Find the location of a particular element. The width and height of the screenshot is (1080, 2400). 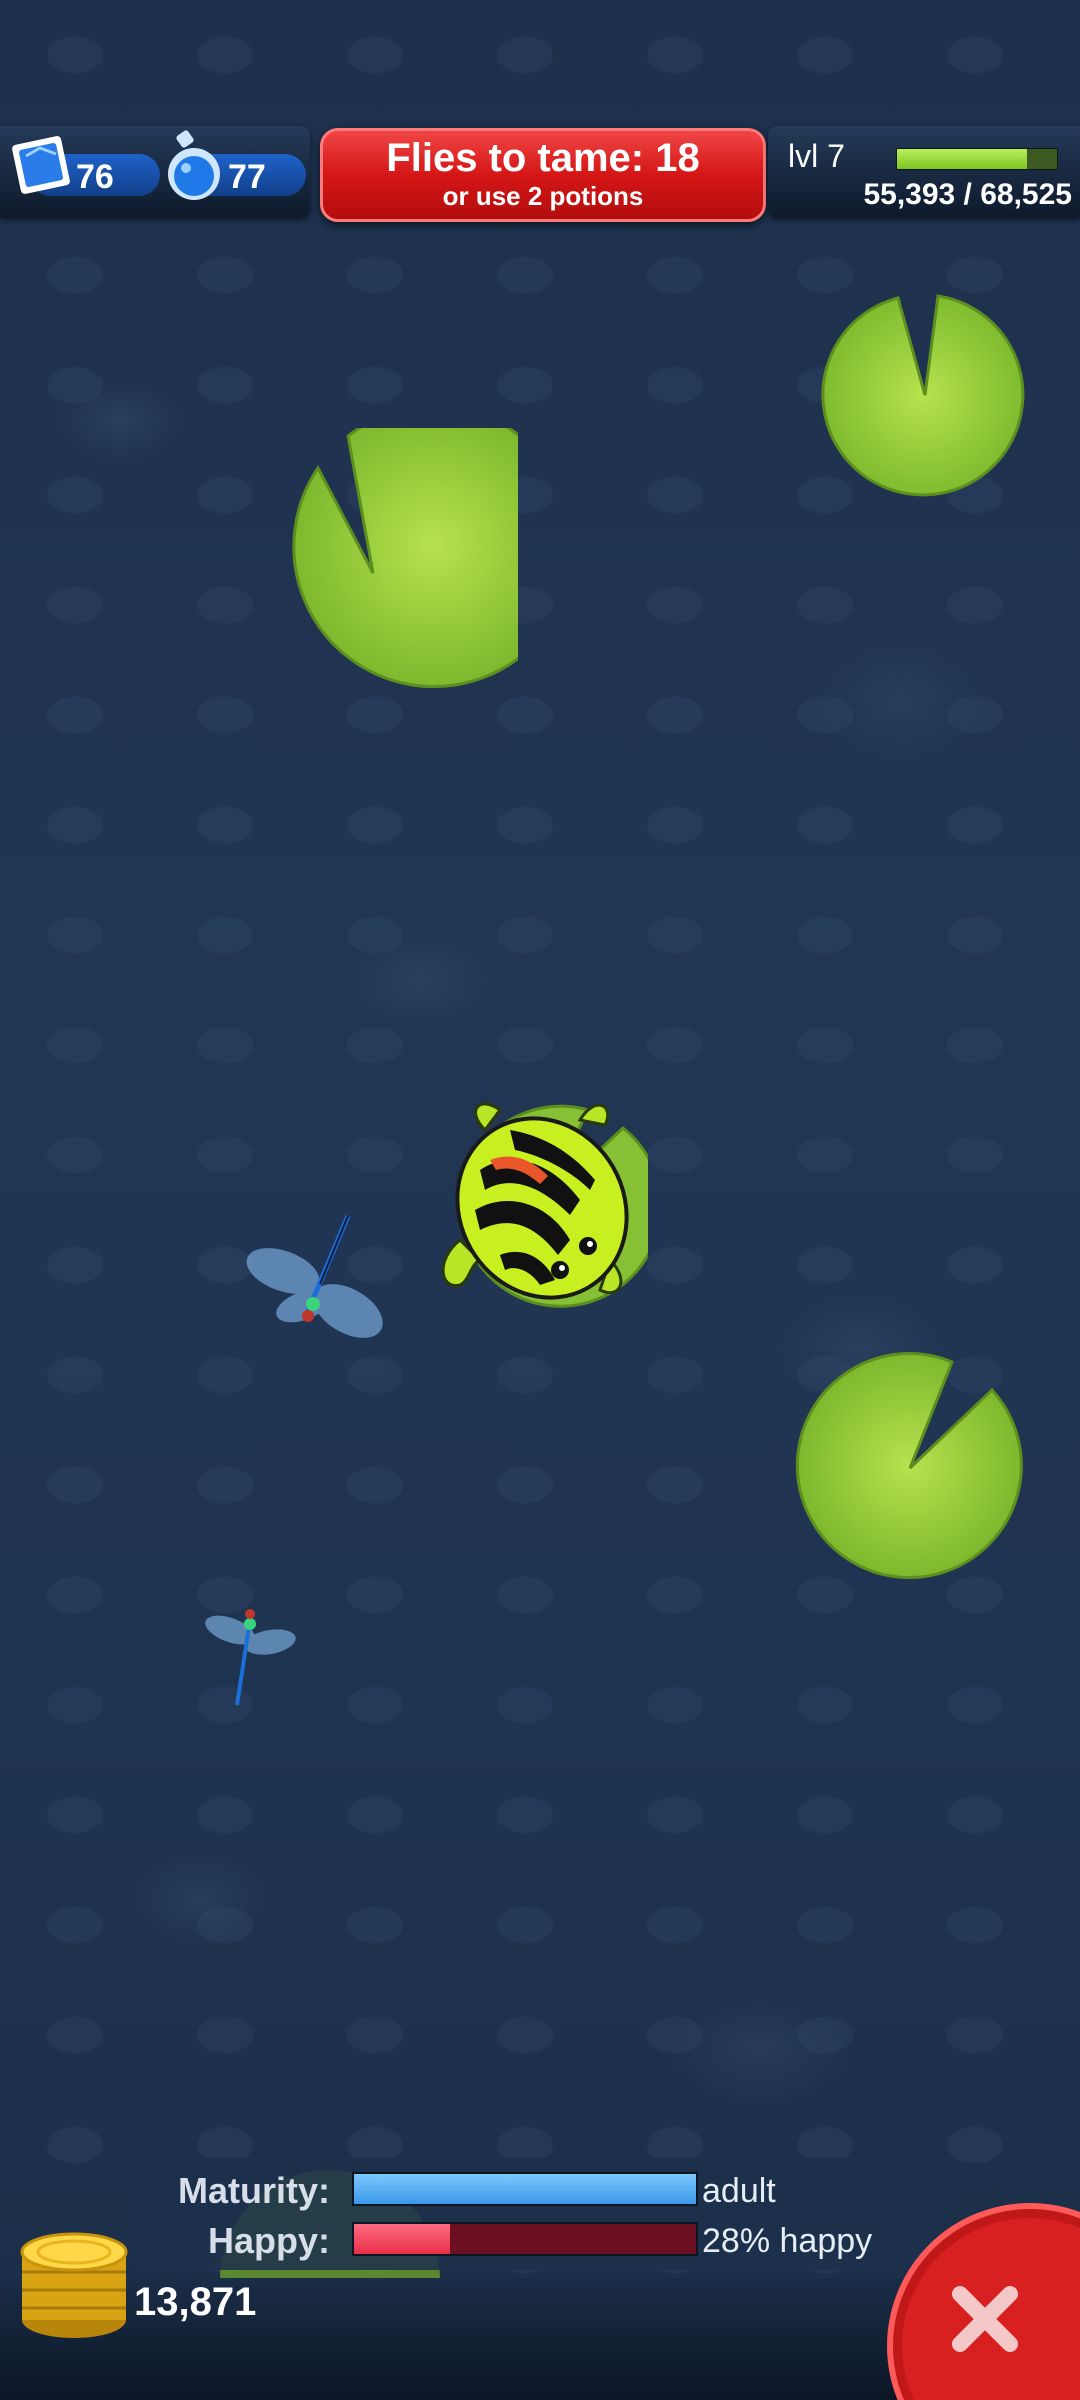

blue-gem-stamp-icon is located at coordinates (41, 165).